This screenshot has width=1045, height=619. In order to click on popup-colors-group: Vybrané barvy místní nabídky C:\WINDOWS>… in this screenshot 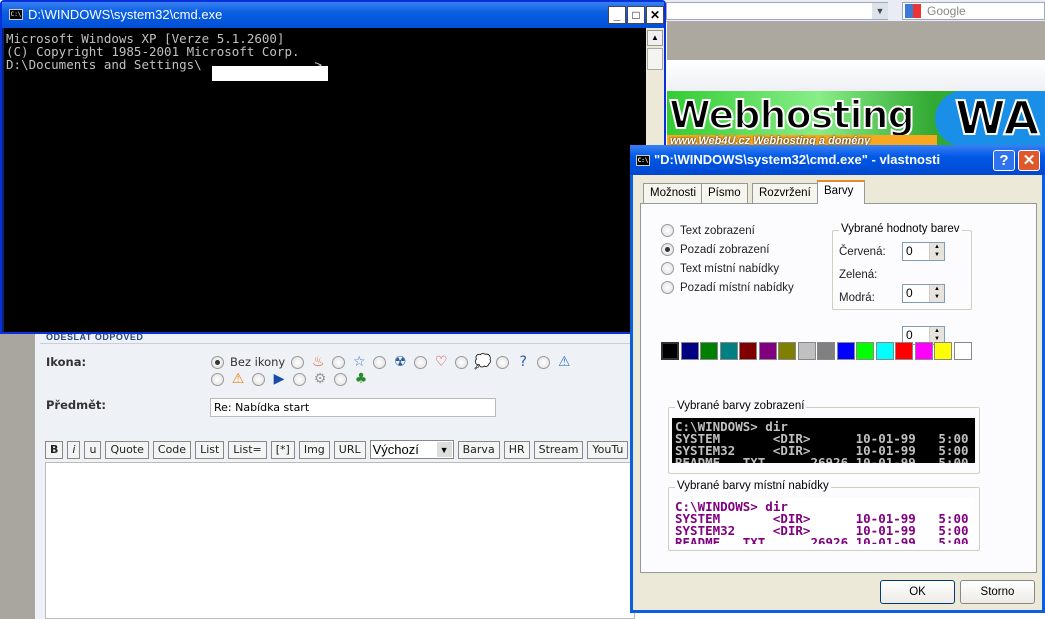, I will do `click(824, 515)`.